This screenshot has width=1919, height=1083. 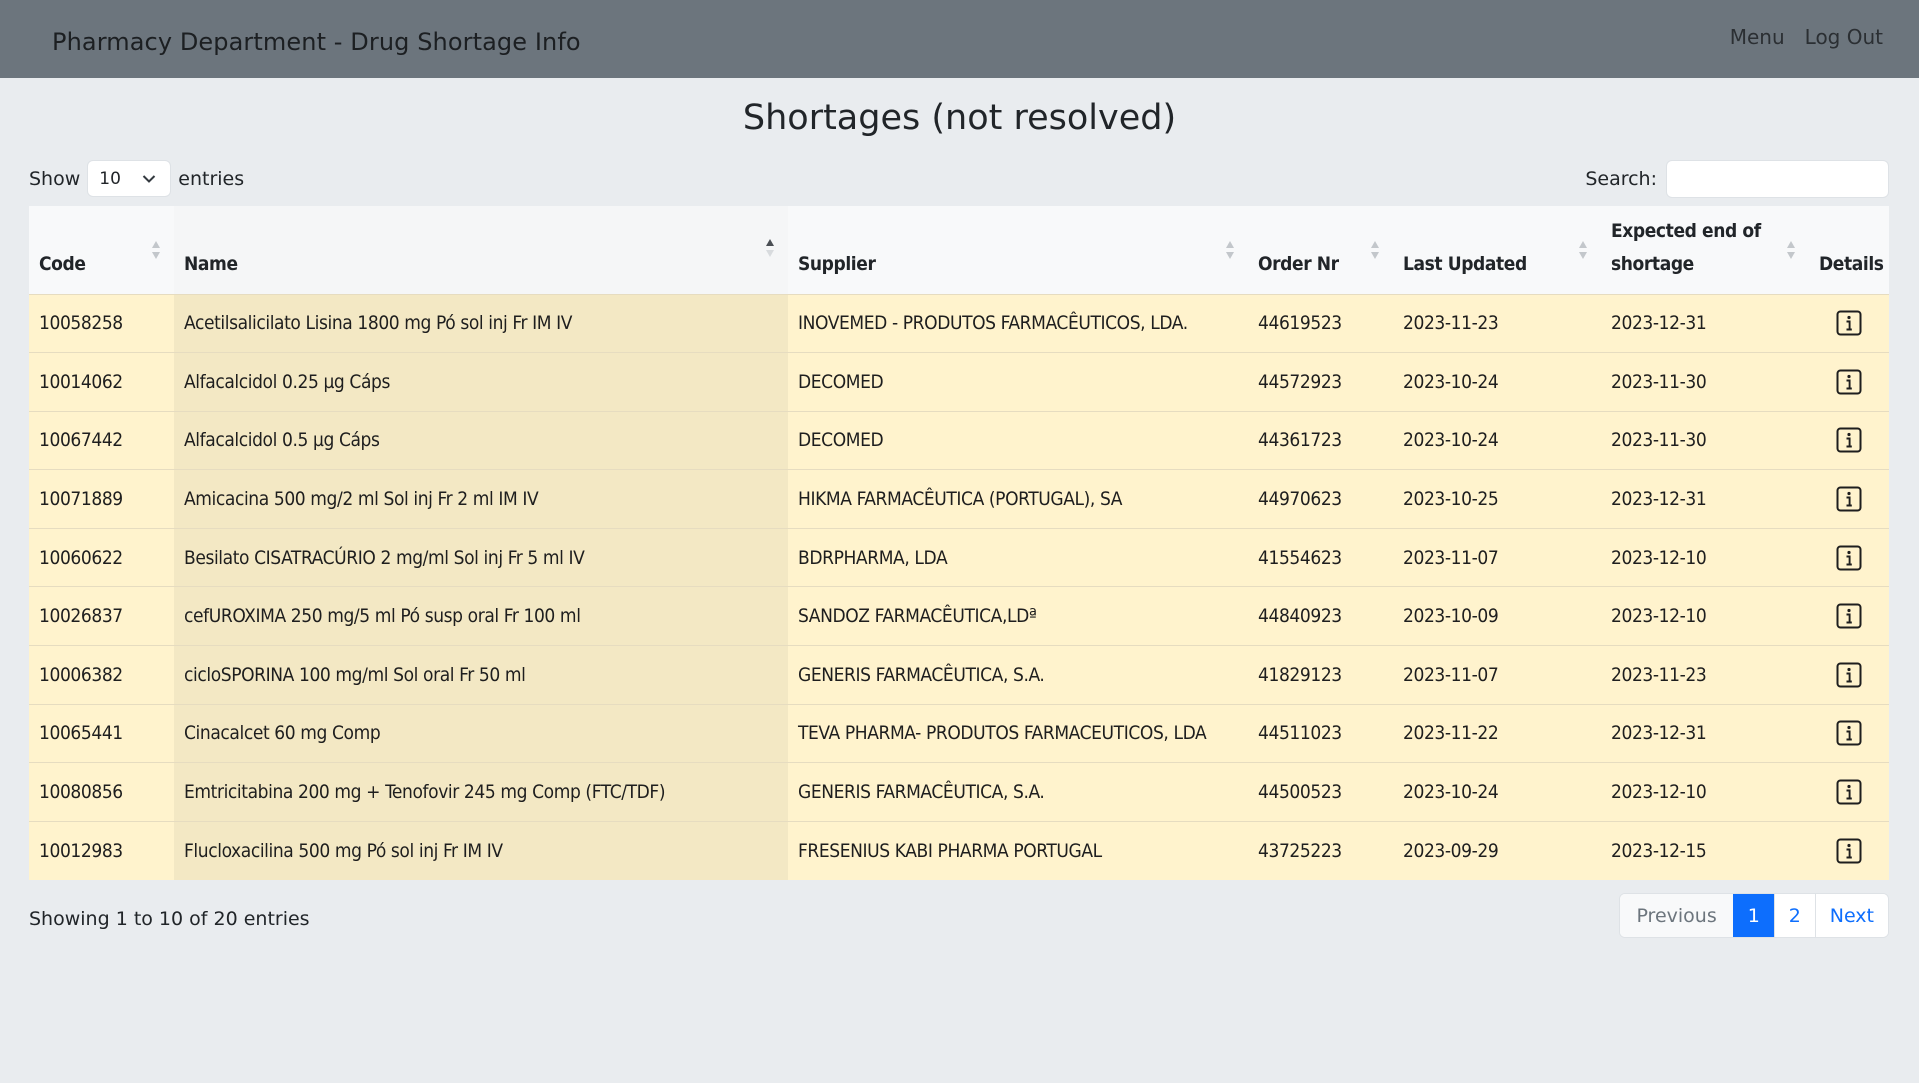 What do you see at coordinates (1676, 915) in the screenshot?
I see `pagination-previous: Previous` at bounding box center [1676, 915].